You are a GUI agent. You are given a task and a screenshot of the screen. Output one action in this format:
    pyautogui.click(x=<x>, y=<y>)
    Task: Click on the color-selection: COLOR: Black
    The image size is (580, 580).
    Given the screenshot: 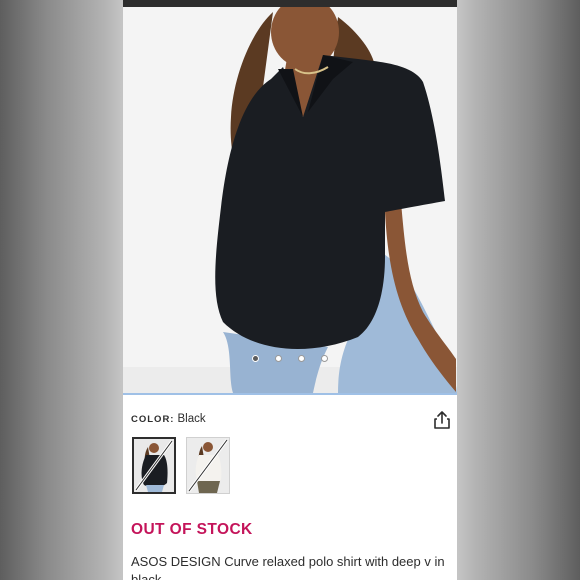 What is the action you would take?
    pyautogui.click(x=168, y=419)
    